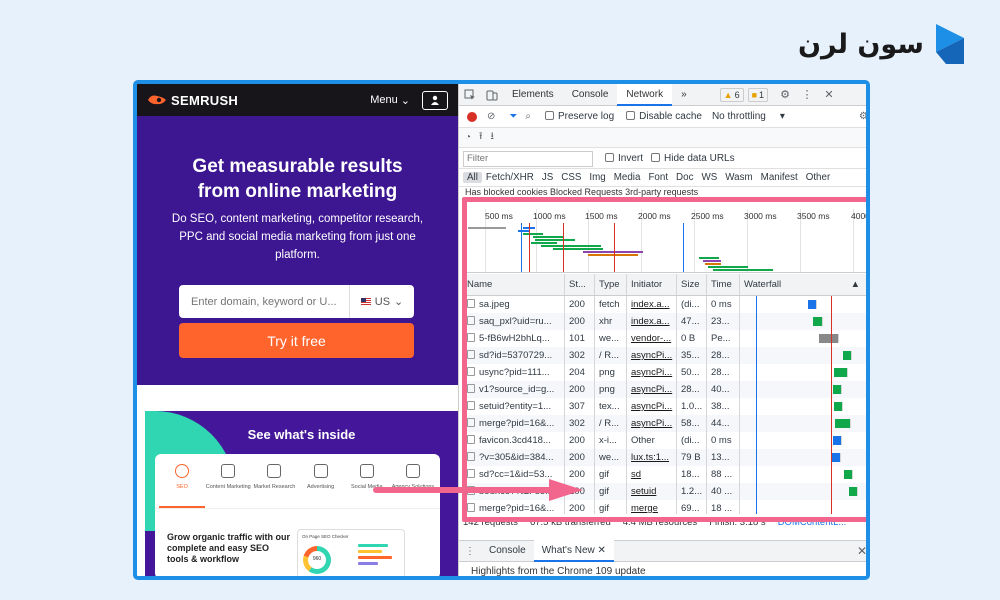  Describe the element at coordinates (472, 116) in the screenshot. I see `record-icon` at that location.